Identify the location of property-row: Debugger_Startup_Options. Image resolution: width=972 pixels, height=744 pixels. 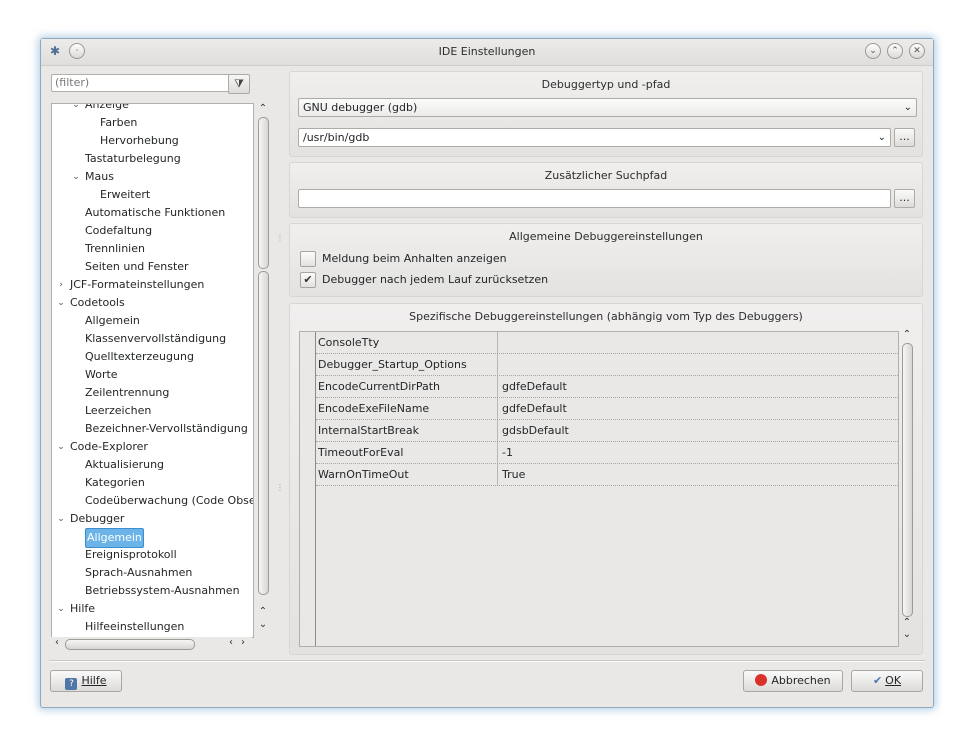
(607, 365).